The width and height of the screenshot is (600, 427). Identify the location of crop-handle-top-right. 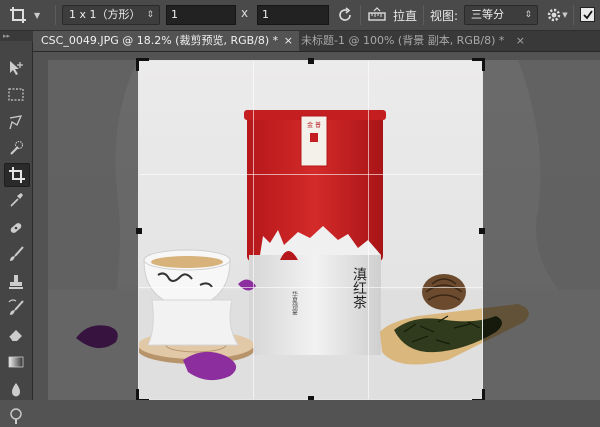
(478, 64).